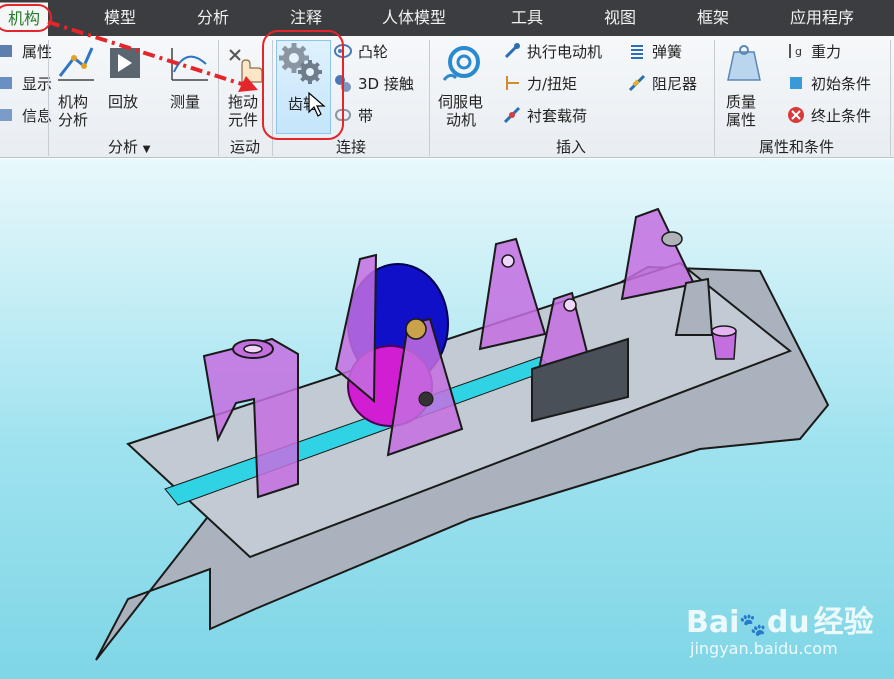 Image resolution: width=894 pixels, height=679 pixels. I want to click on mechanism-analysis-button: 机构 分析, so click(76, 85).